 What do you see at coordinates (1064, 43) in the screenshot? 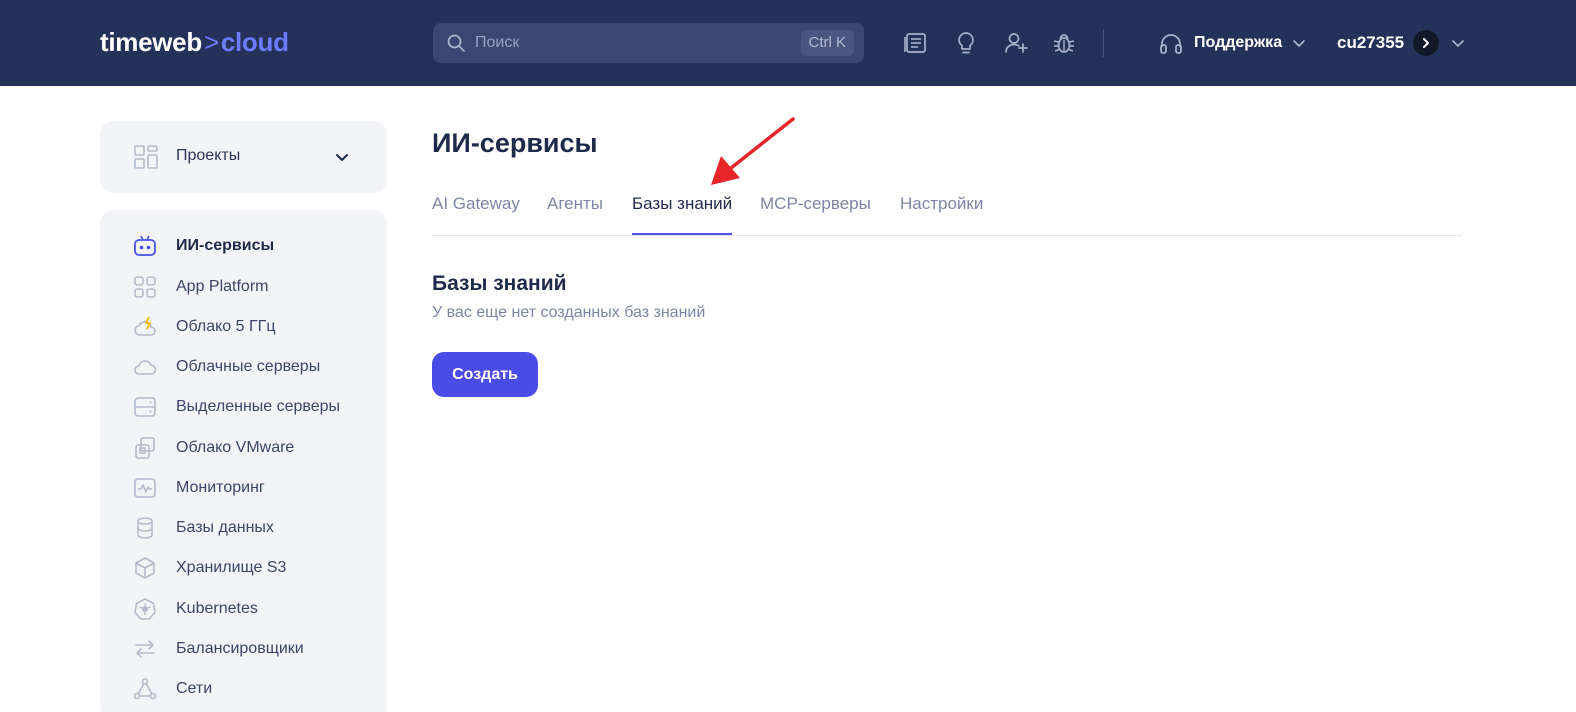
I see `bug-icon` at bounding box center [1064, 43].